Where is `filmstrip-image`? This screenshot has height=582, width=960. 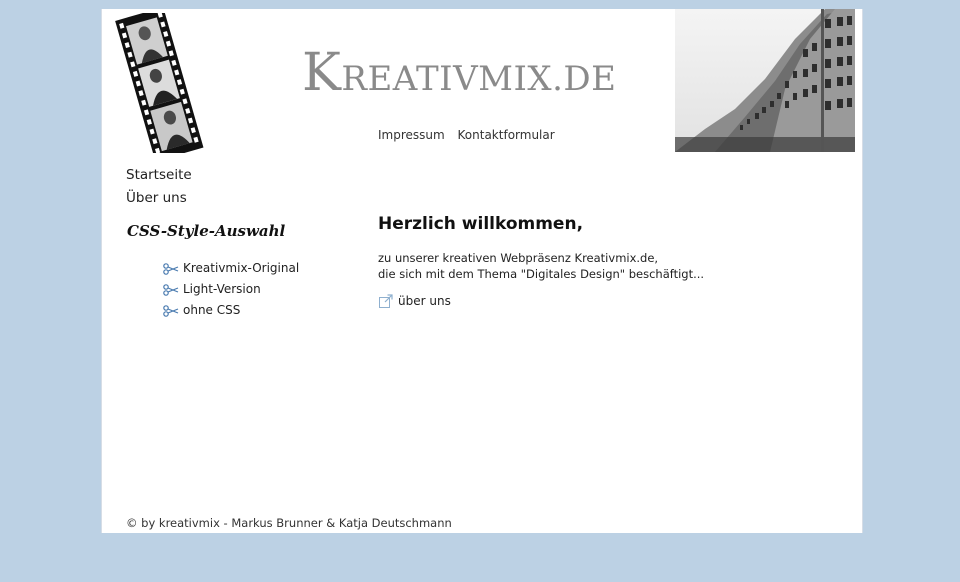
filmstrip-image is located at coordinates (159, 83).